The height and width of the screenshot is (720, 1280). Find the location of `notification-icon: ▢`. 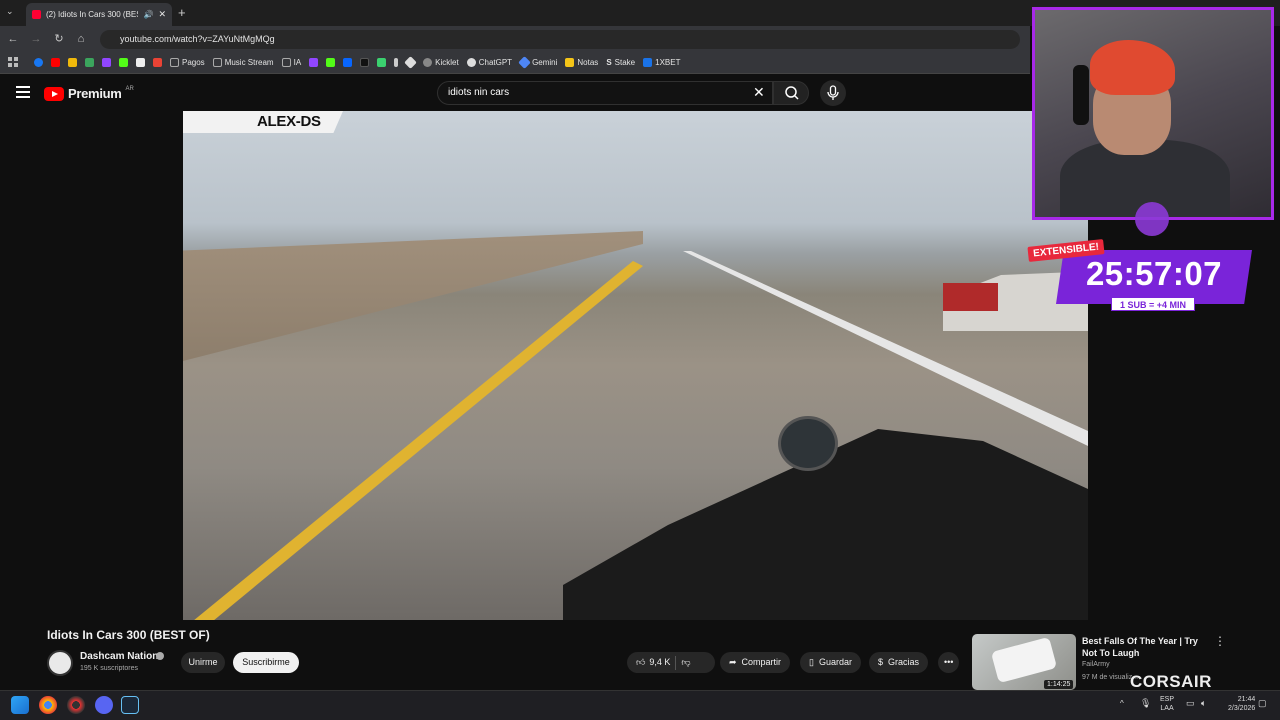

notification-icon: ▢ is located at coordinates (1262, 703).